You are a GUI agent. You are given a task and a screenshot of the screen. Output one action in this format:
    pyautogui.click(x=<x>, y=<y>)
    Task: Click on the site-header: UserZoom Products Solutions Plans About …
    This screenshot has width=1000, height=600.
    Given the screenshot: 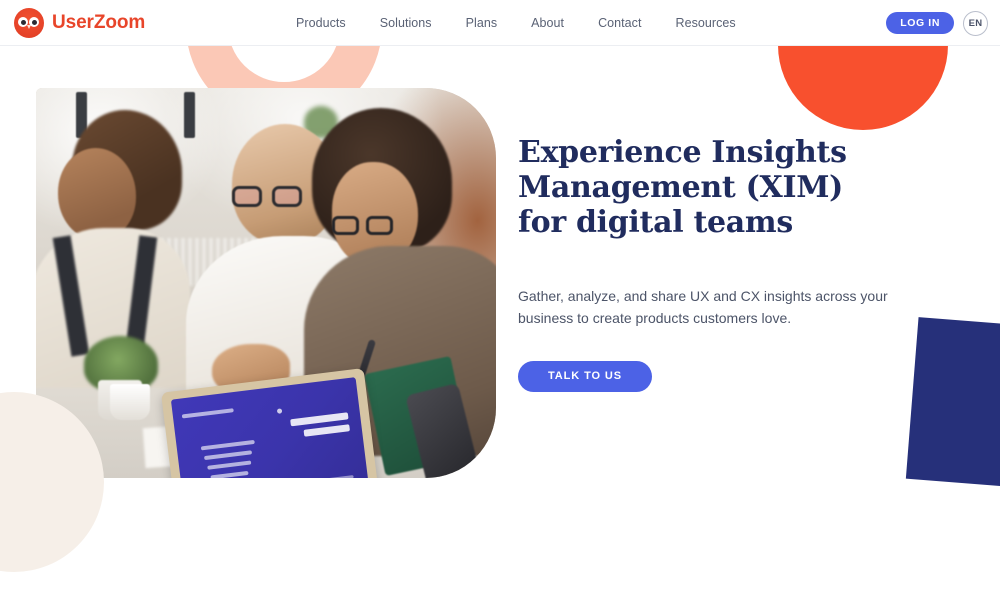 What is the action you would take?
    pyautogui.click(x=500, y=23)
    